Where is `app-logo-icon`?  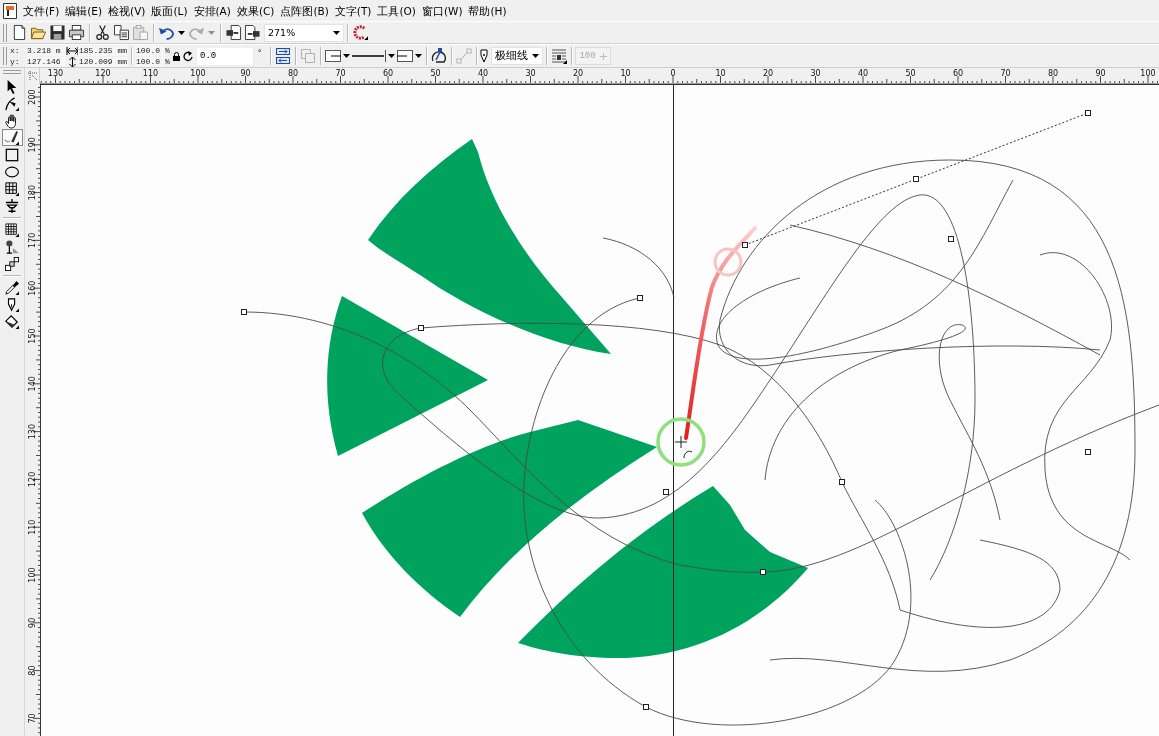
app-logo-icon is located at coordinates (10, 10).